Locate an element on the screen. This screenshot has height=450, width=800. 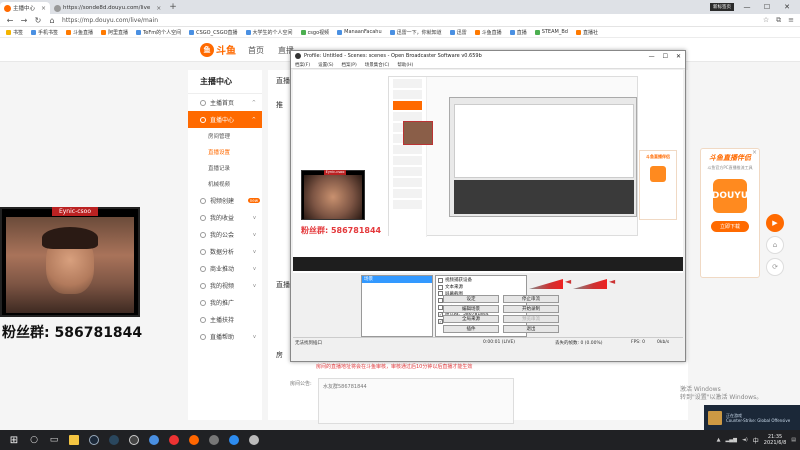
obs-maximize-icon: ☐ is located at coordinates (665, 56).